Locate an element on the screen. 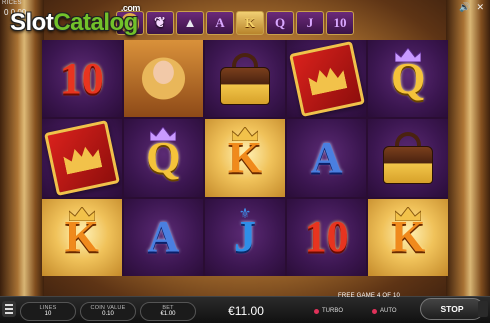  turbo-label: TURBO is located at coordinates (332, 311).